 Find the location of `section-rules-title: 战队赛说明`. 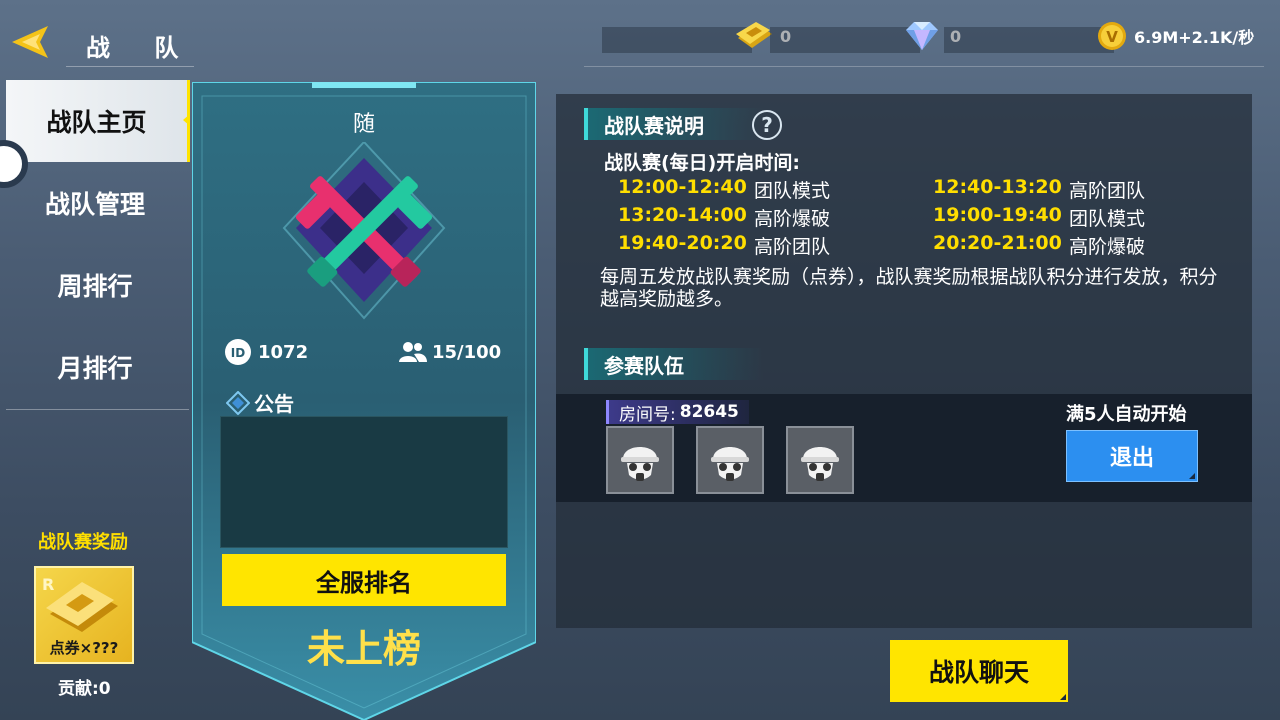

section-rules-title: 战队赛说明 is located at coordinates (654, 125).